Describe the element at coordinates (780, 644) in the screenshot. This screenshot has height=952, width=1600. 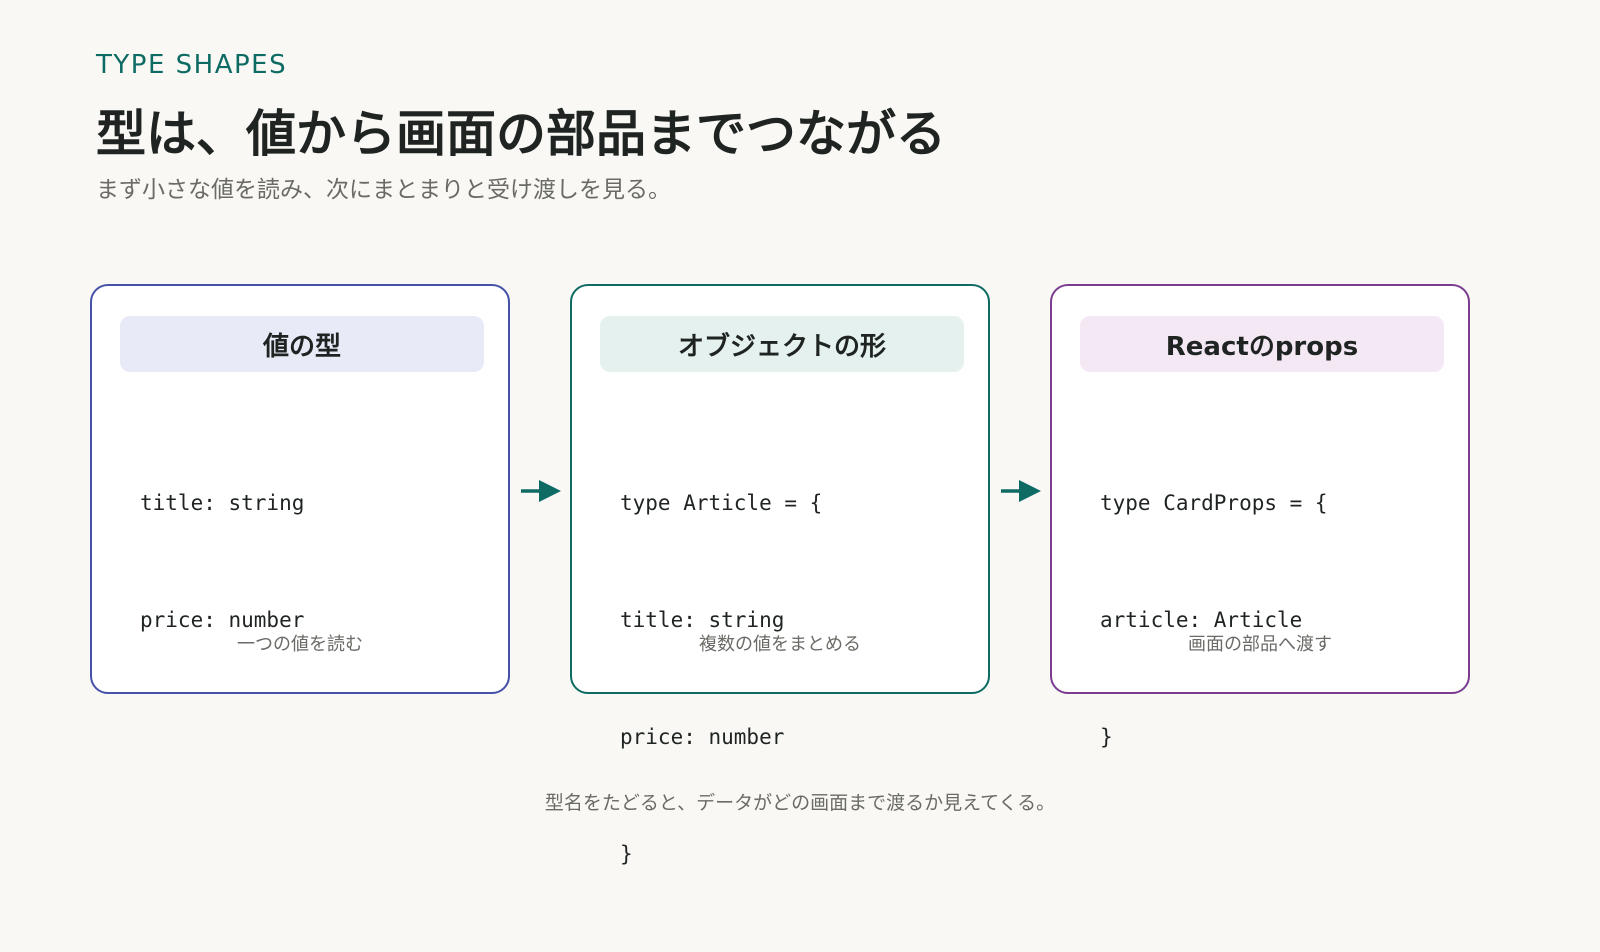
I see `card-caption: 複数の値をまとめる` at that location.